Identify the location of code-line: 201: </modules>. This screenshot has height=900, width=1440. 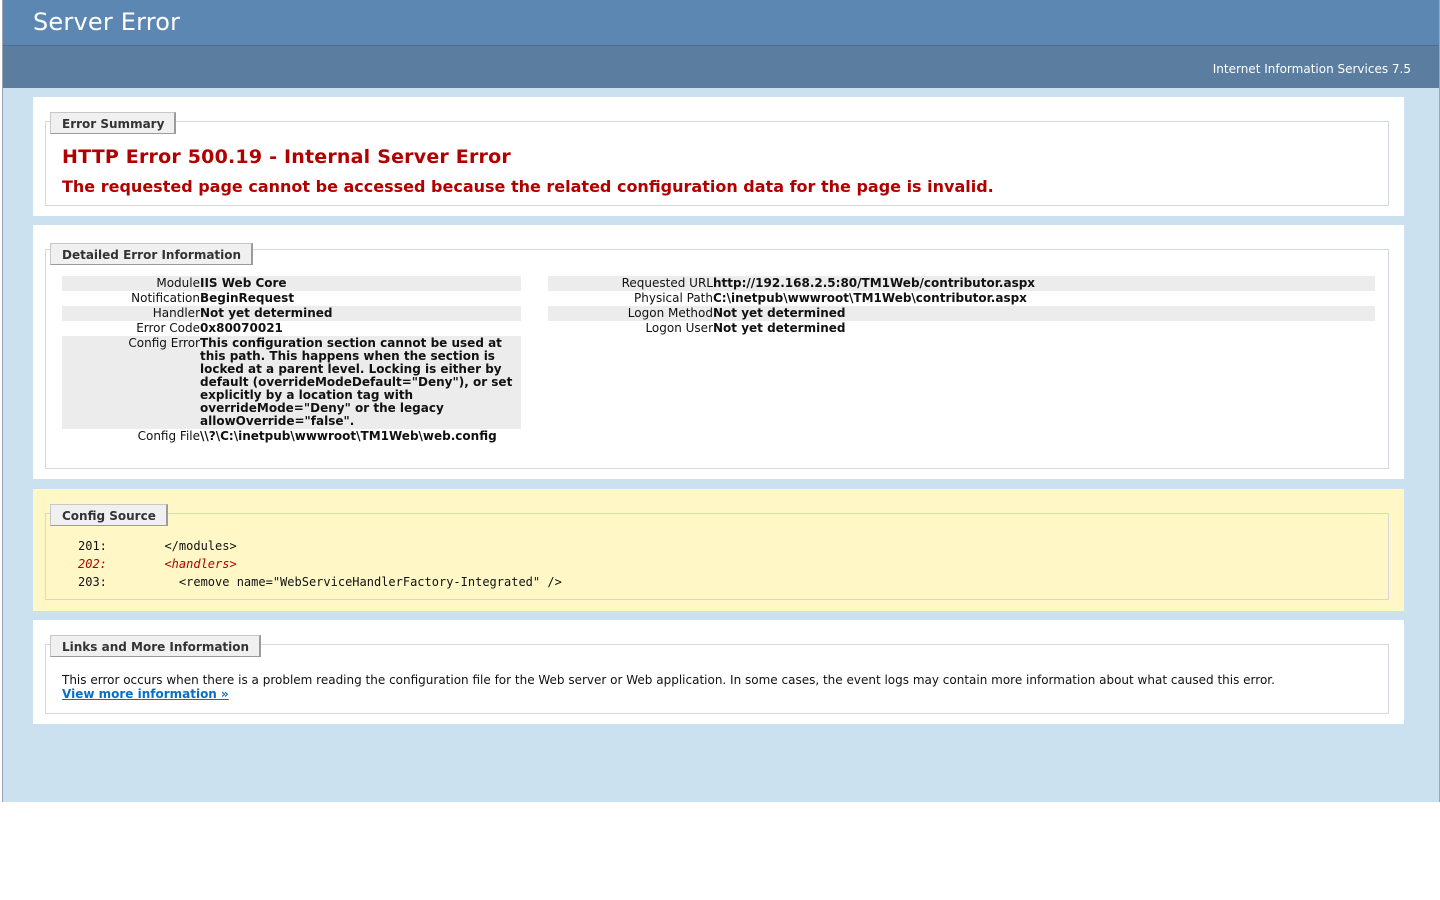
(157, 546).